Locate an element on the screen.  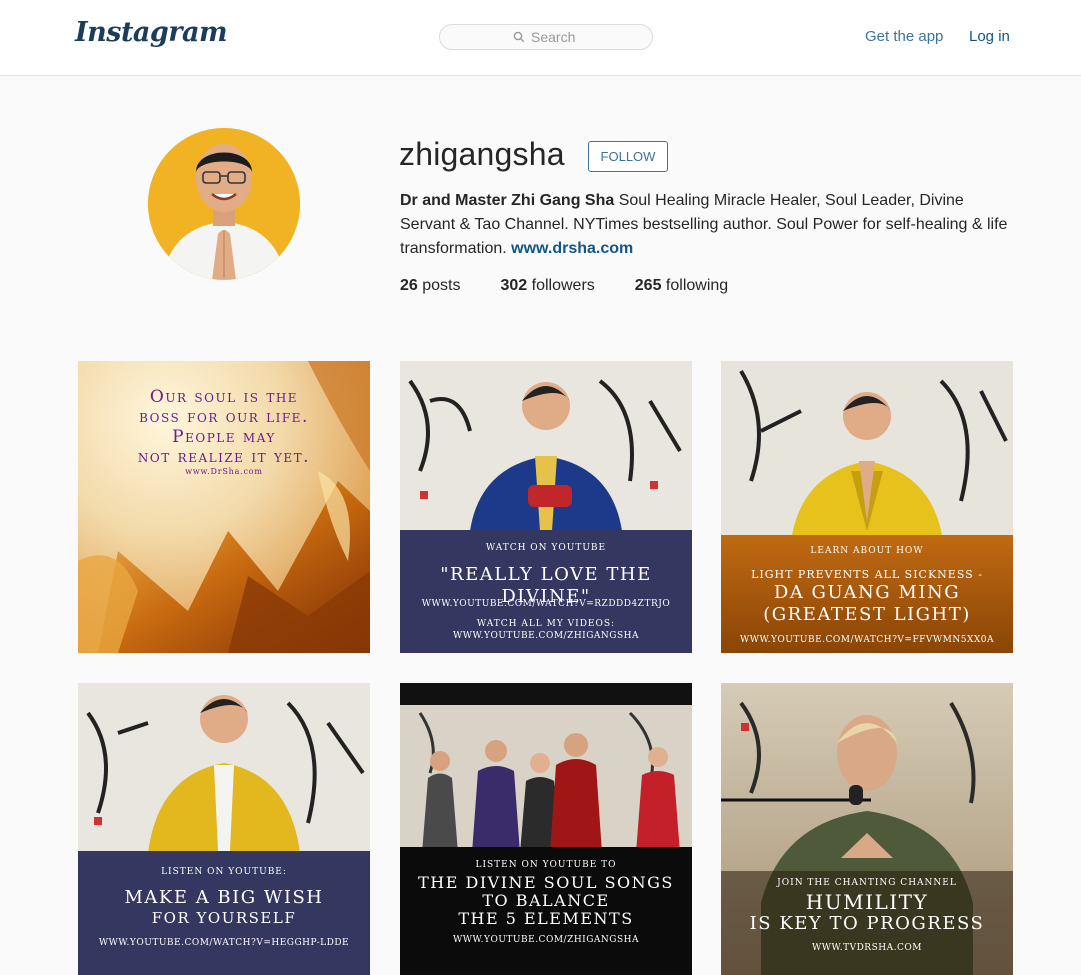
search-icon is located at coordinates (519, 37).